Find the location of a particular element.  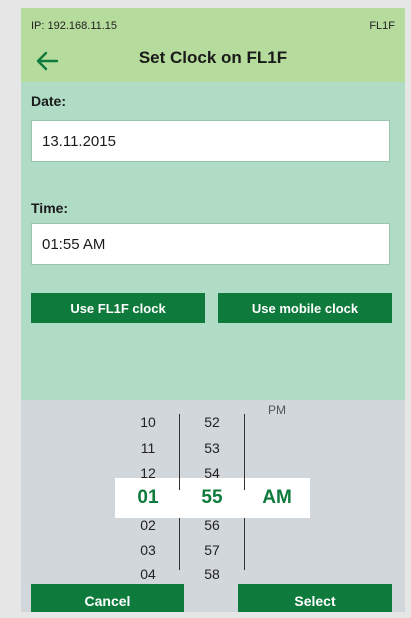

status-device-name: FL1F is located at coordinates (382, 26).